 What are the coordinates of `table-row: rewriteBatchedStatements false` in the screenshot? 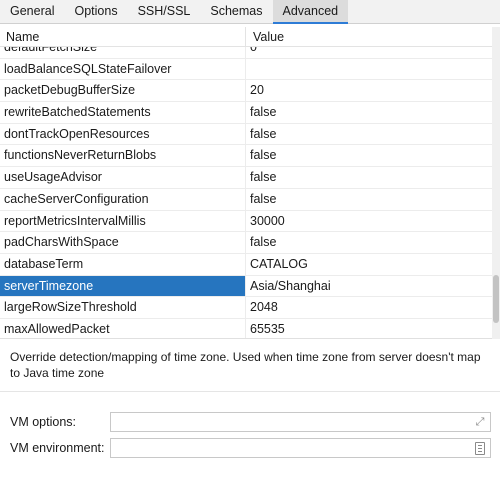 It's located at (246, 113).